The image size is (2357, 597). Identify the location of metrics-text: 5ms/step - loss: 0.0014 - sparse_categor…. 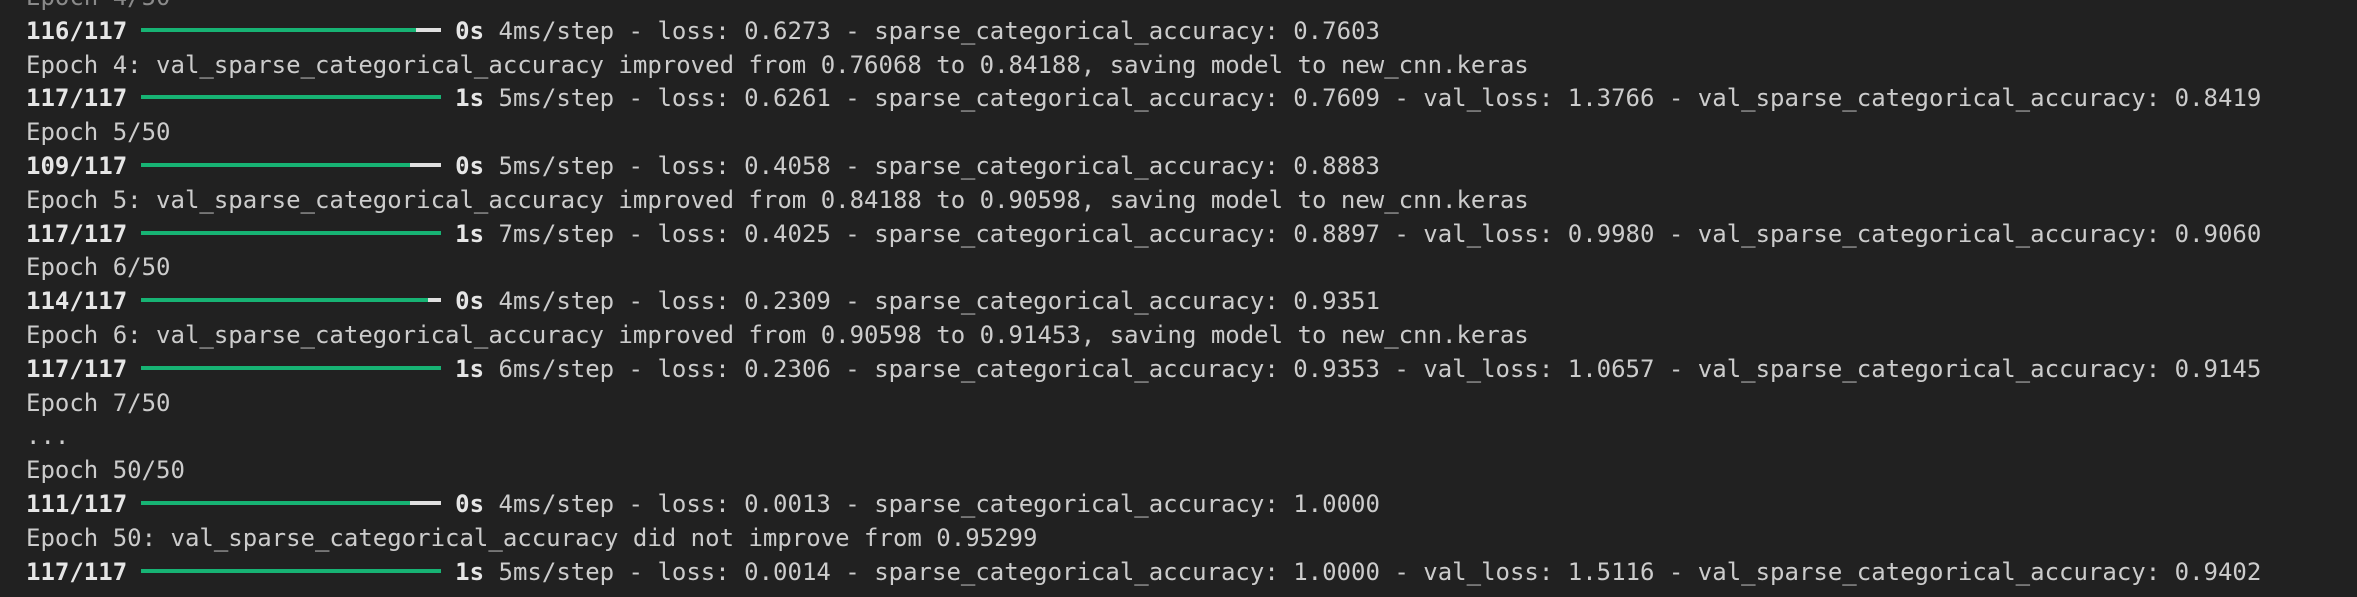
(1380, 571).